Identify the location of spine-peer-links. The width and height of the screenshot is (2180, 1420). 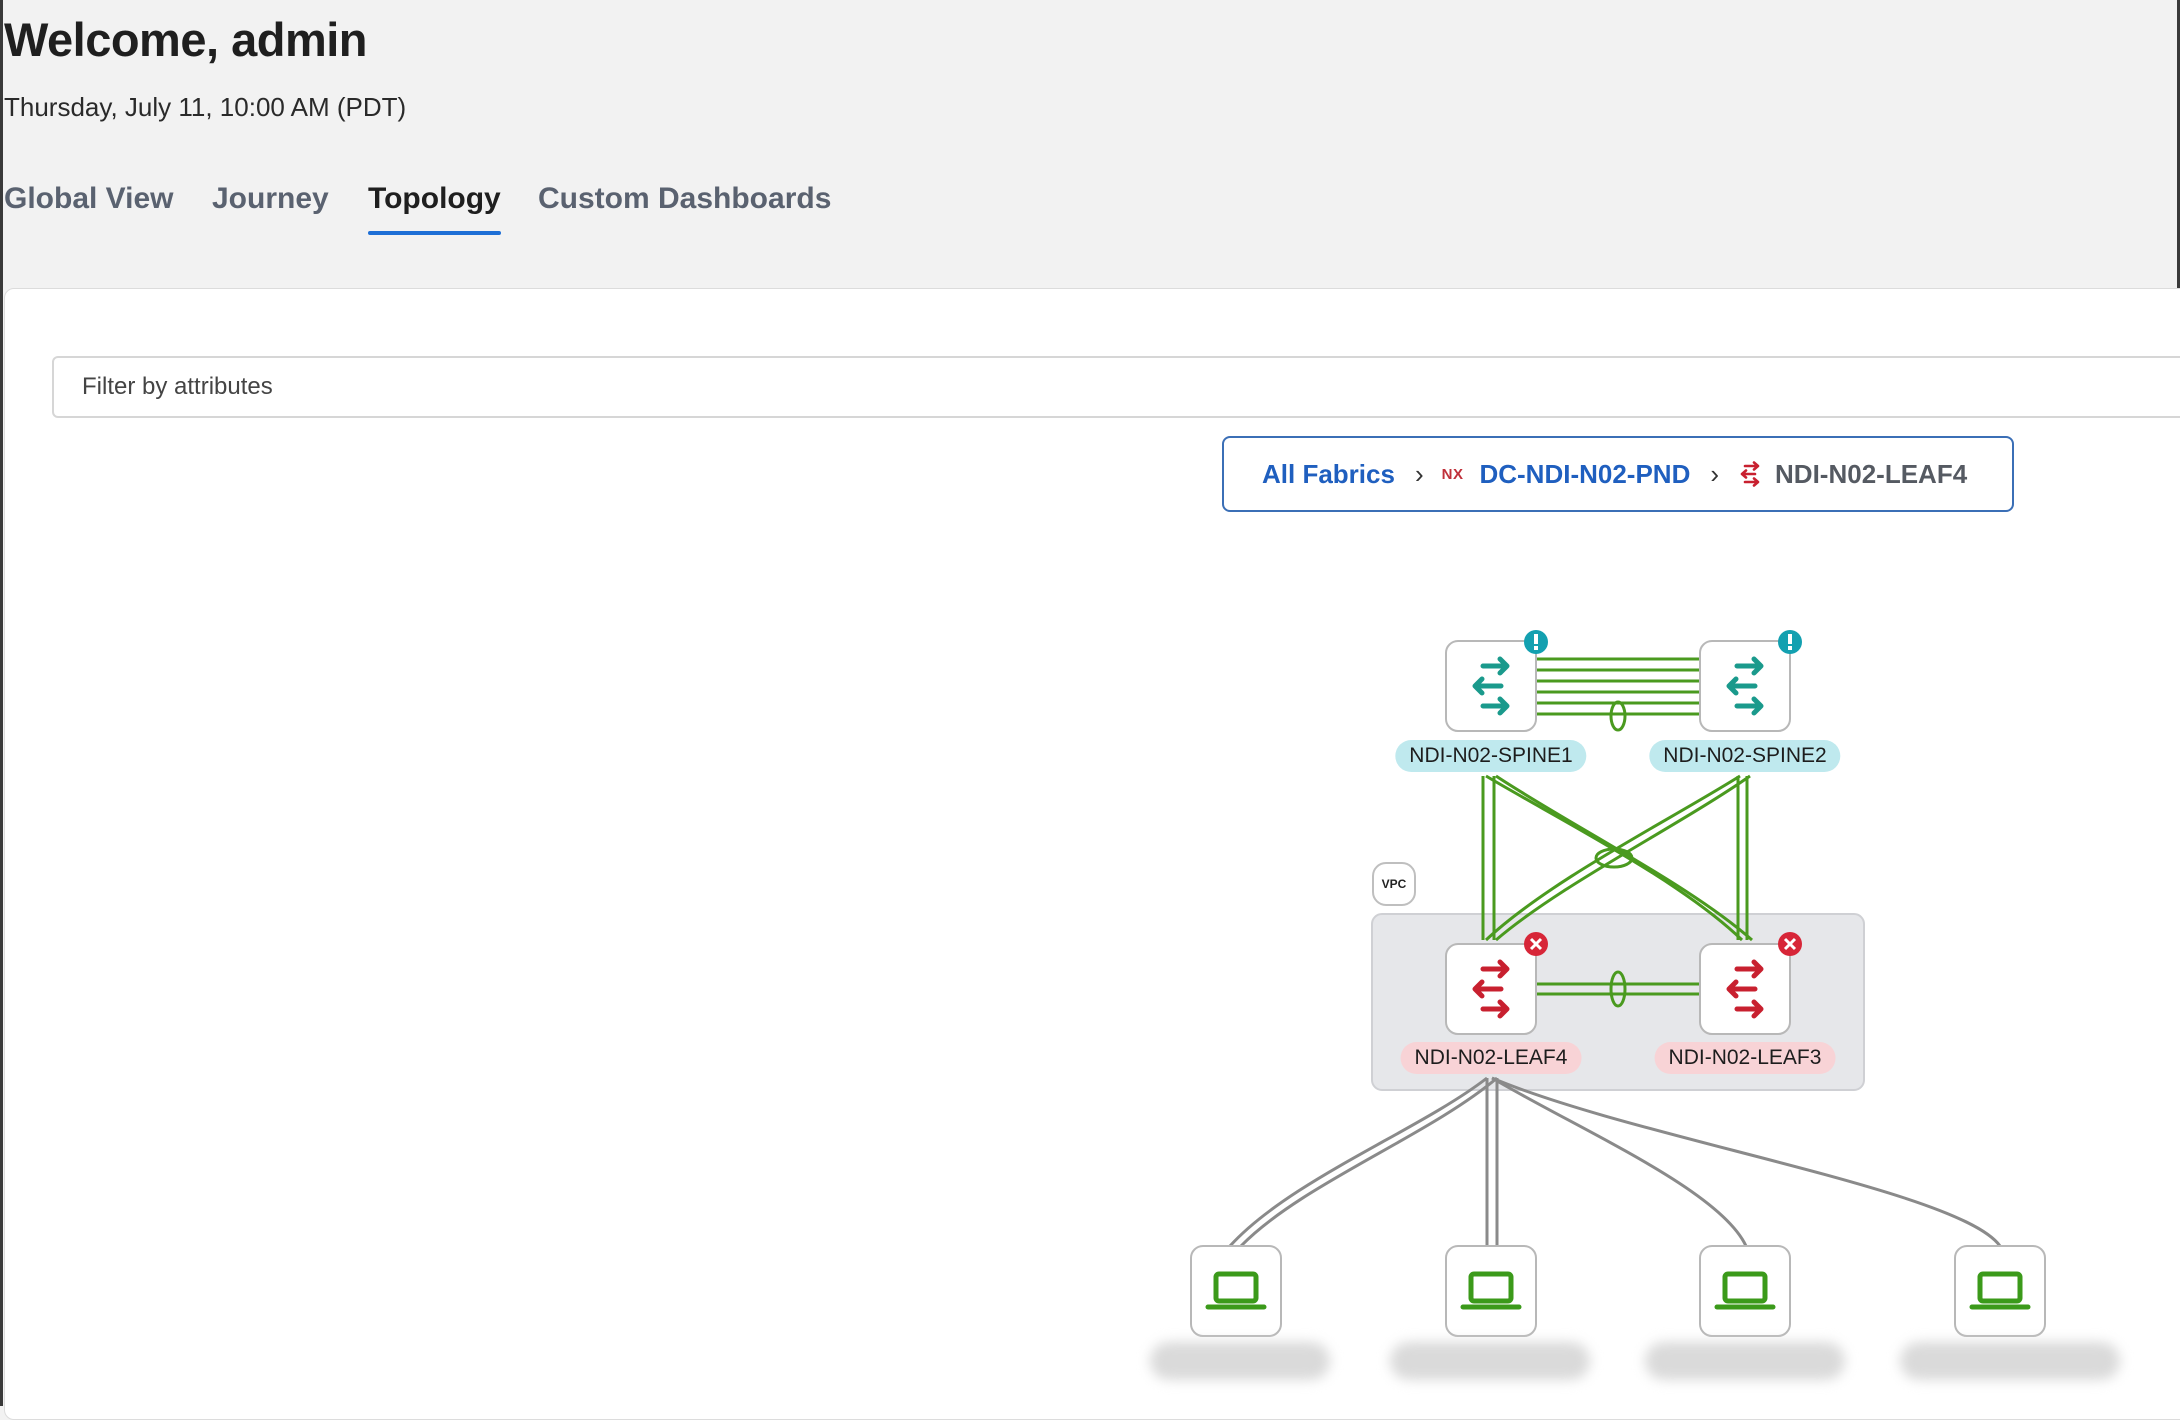
(1618, 694).